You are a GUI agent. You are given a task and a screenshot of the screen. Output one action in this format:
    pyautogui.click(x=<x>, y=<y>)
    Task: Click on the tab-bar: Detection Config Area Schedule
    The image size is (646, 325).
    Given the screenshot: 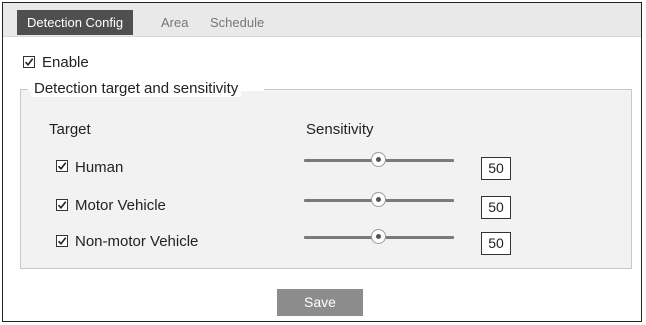 What is the action you would take?
    pyautogui.click(x=322, y=20)
    